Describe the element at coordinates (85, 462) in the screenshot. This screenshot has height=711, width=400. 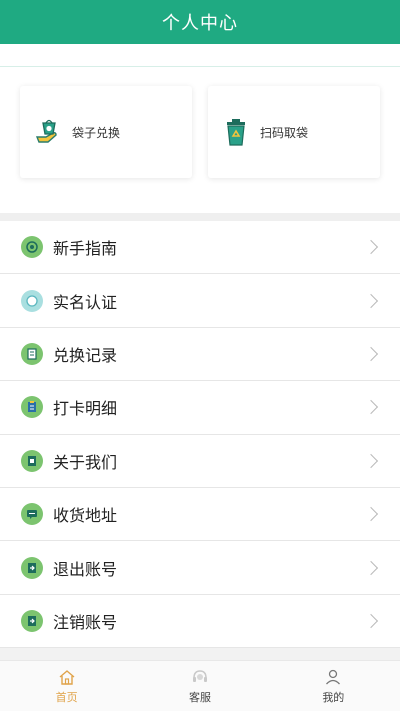
I see `menu-label-about: 关于我们` at that location.